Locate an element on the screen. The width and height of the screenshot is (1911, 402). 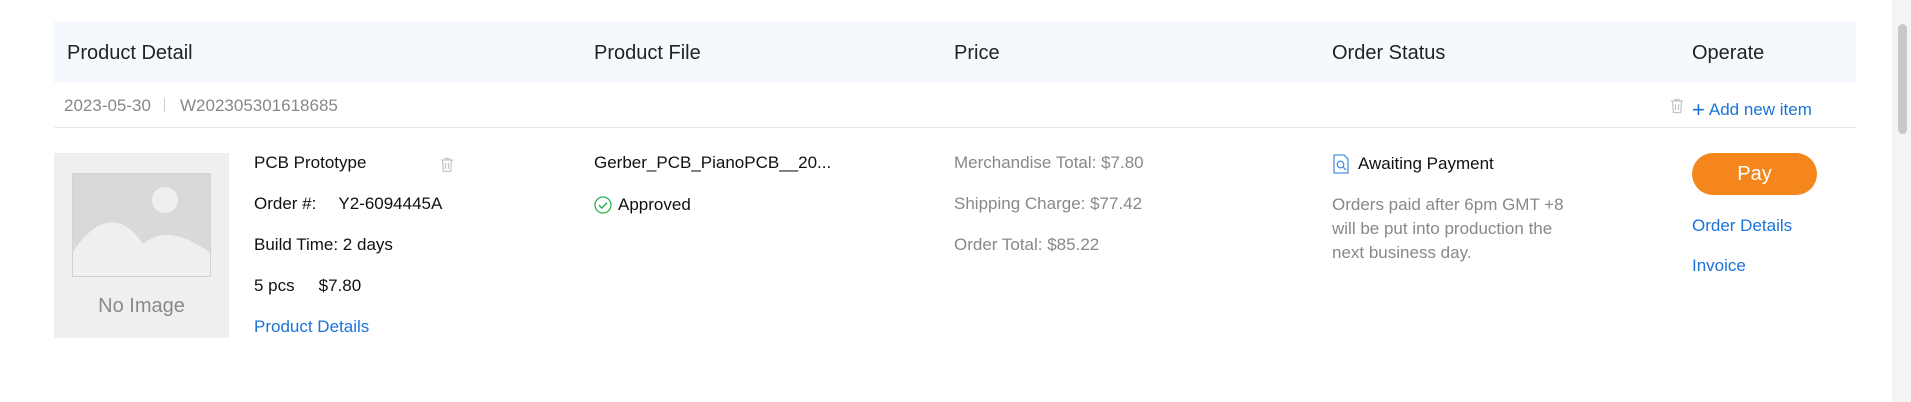
no-image-label: No Image is located at coordinates (141, 306).